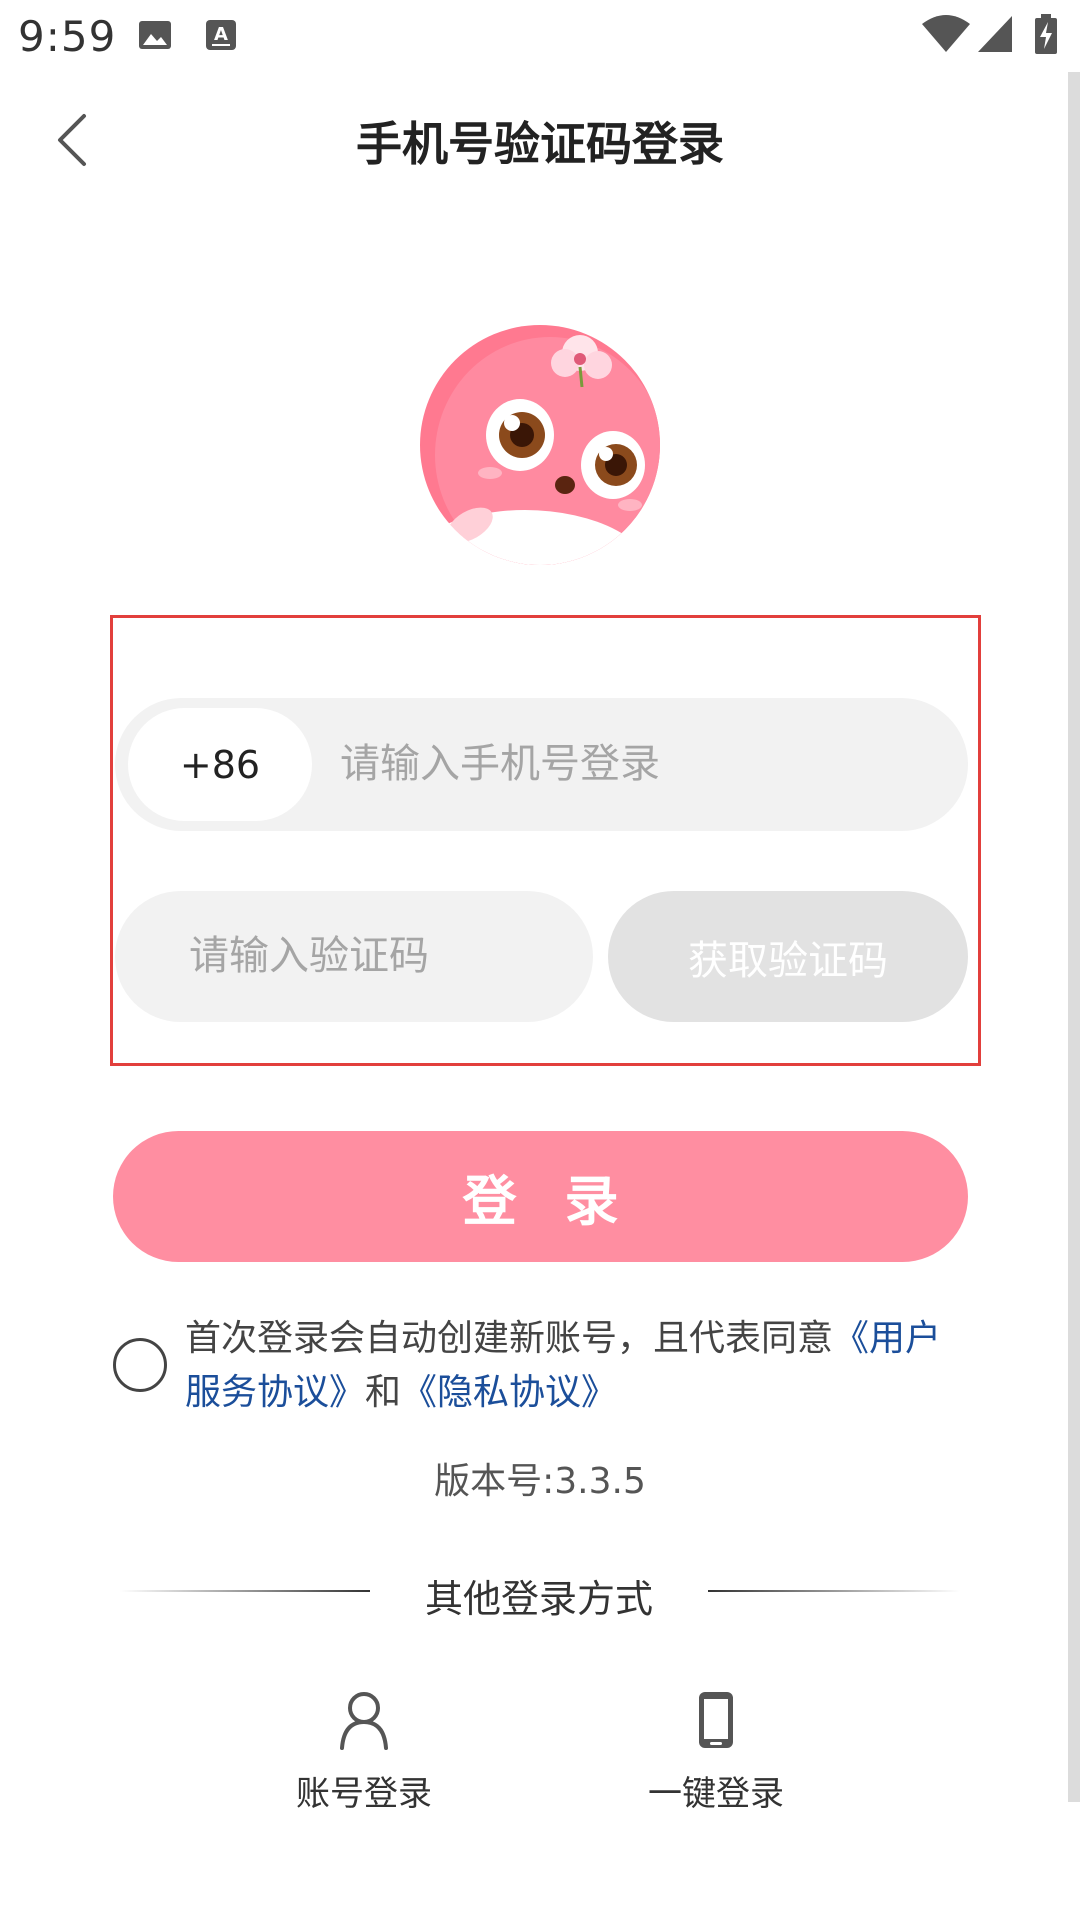  I want to click on agreement-conjunction: 和, so click(383, 1392).